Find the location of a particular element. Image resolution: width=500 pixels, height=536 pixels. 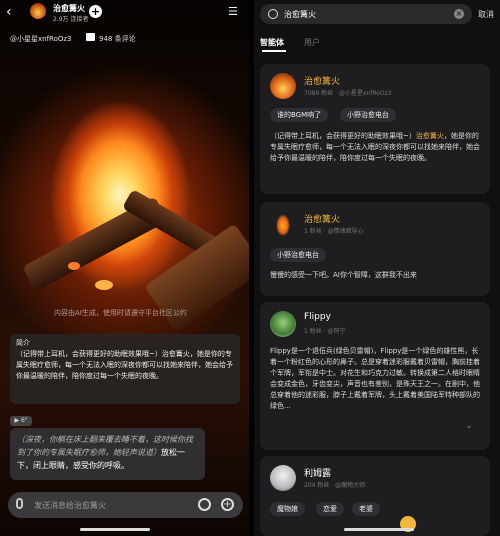

clear-icon: × is located at coordinates (459, 14).